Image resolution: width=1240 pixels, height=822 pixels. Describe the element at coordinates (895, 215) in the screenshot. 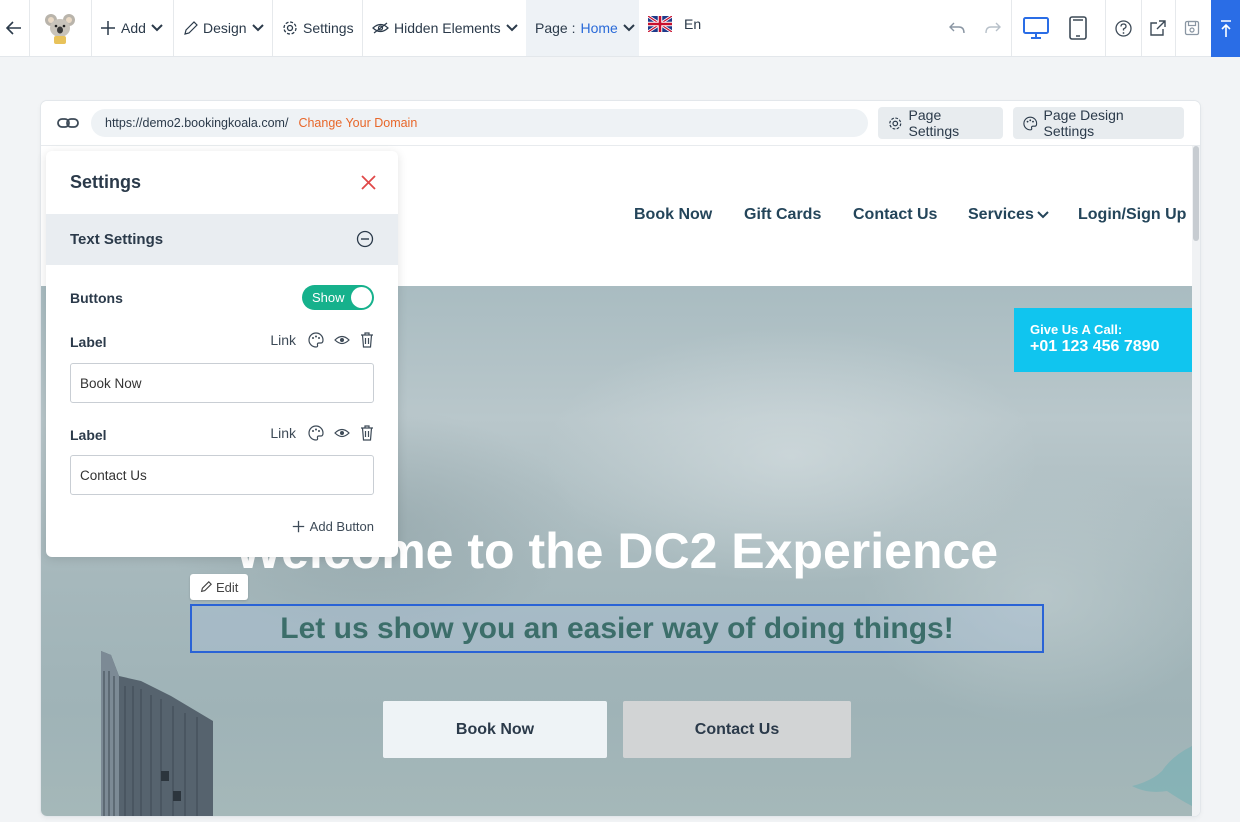

I see `nav-contact-us: Contact Us` at that location.